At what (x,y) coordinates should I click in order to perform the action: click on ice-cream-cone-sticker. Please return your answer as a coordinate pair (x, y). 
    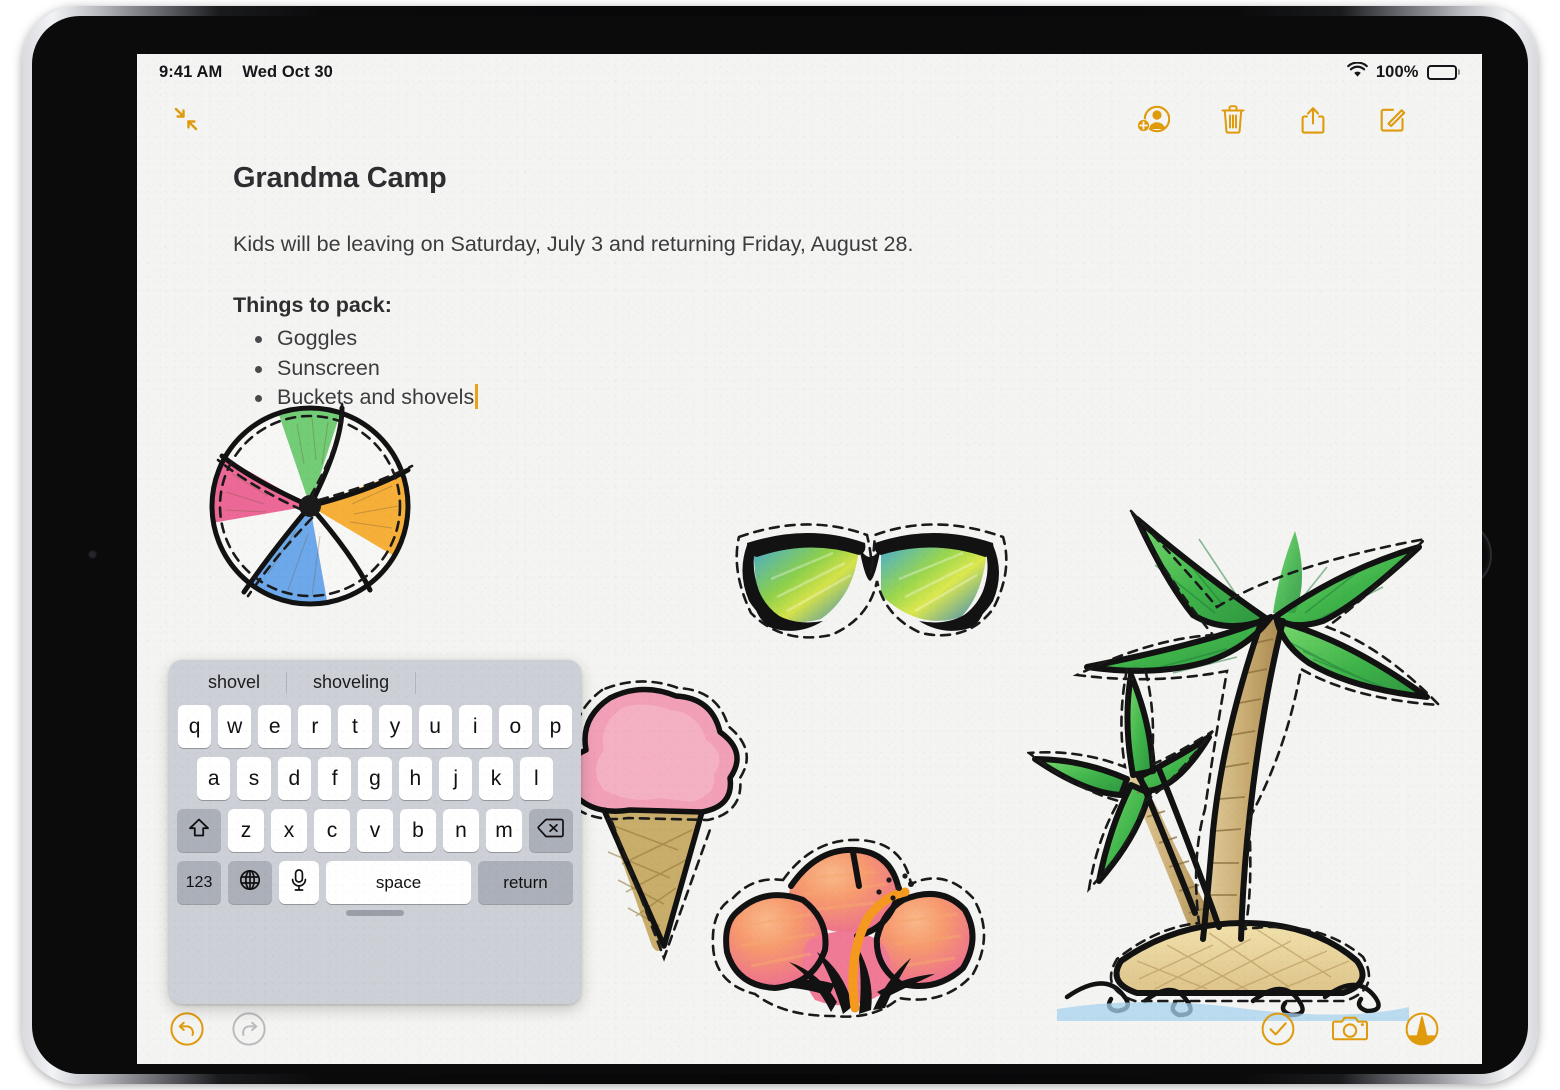
    Looking at the image, I should click on (662, 831).